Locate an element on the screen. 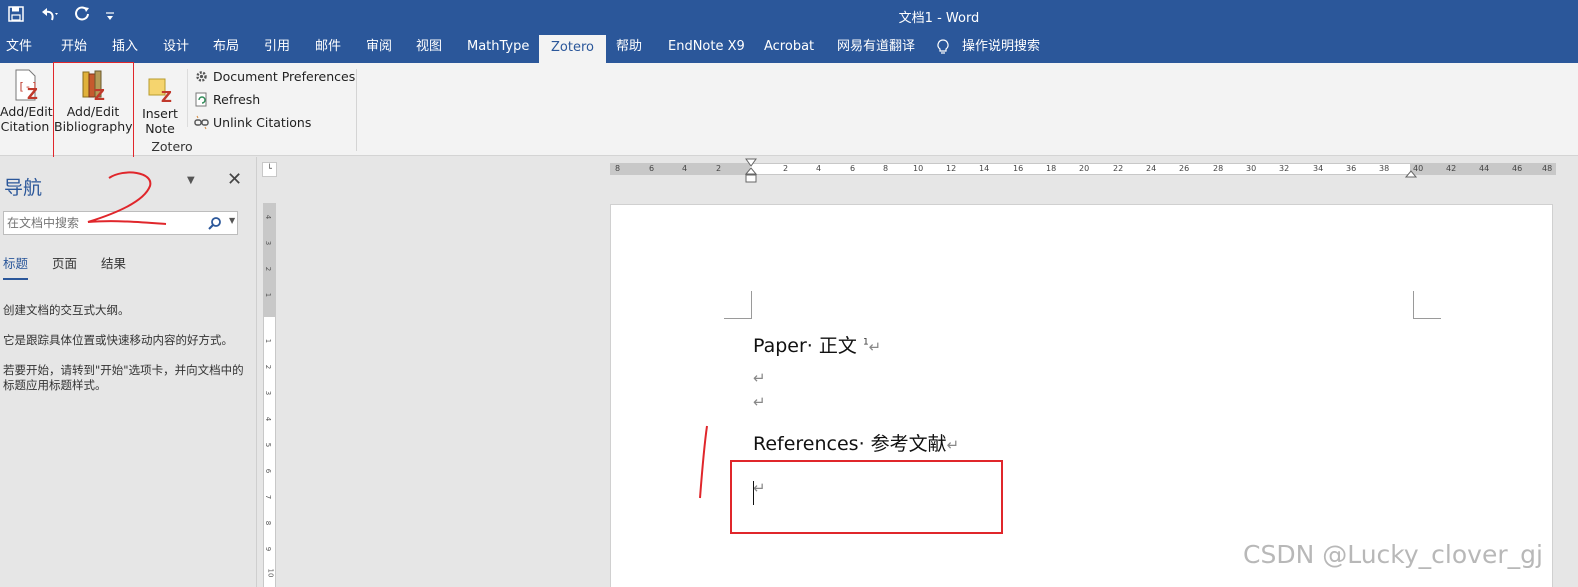  nav-tab-pages: 页面 is located at coordinates (64, 266).